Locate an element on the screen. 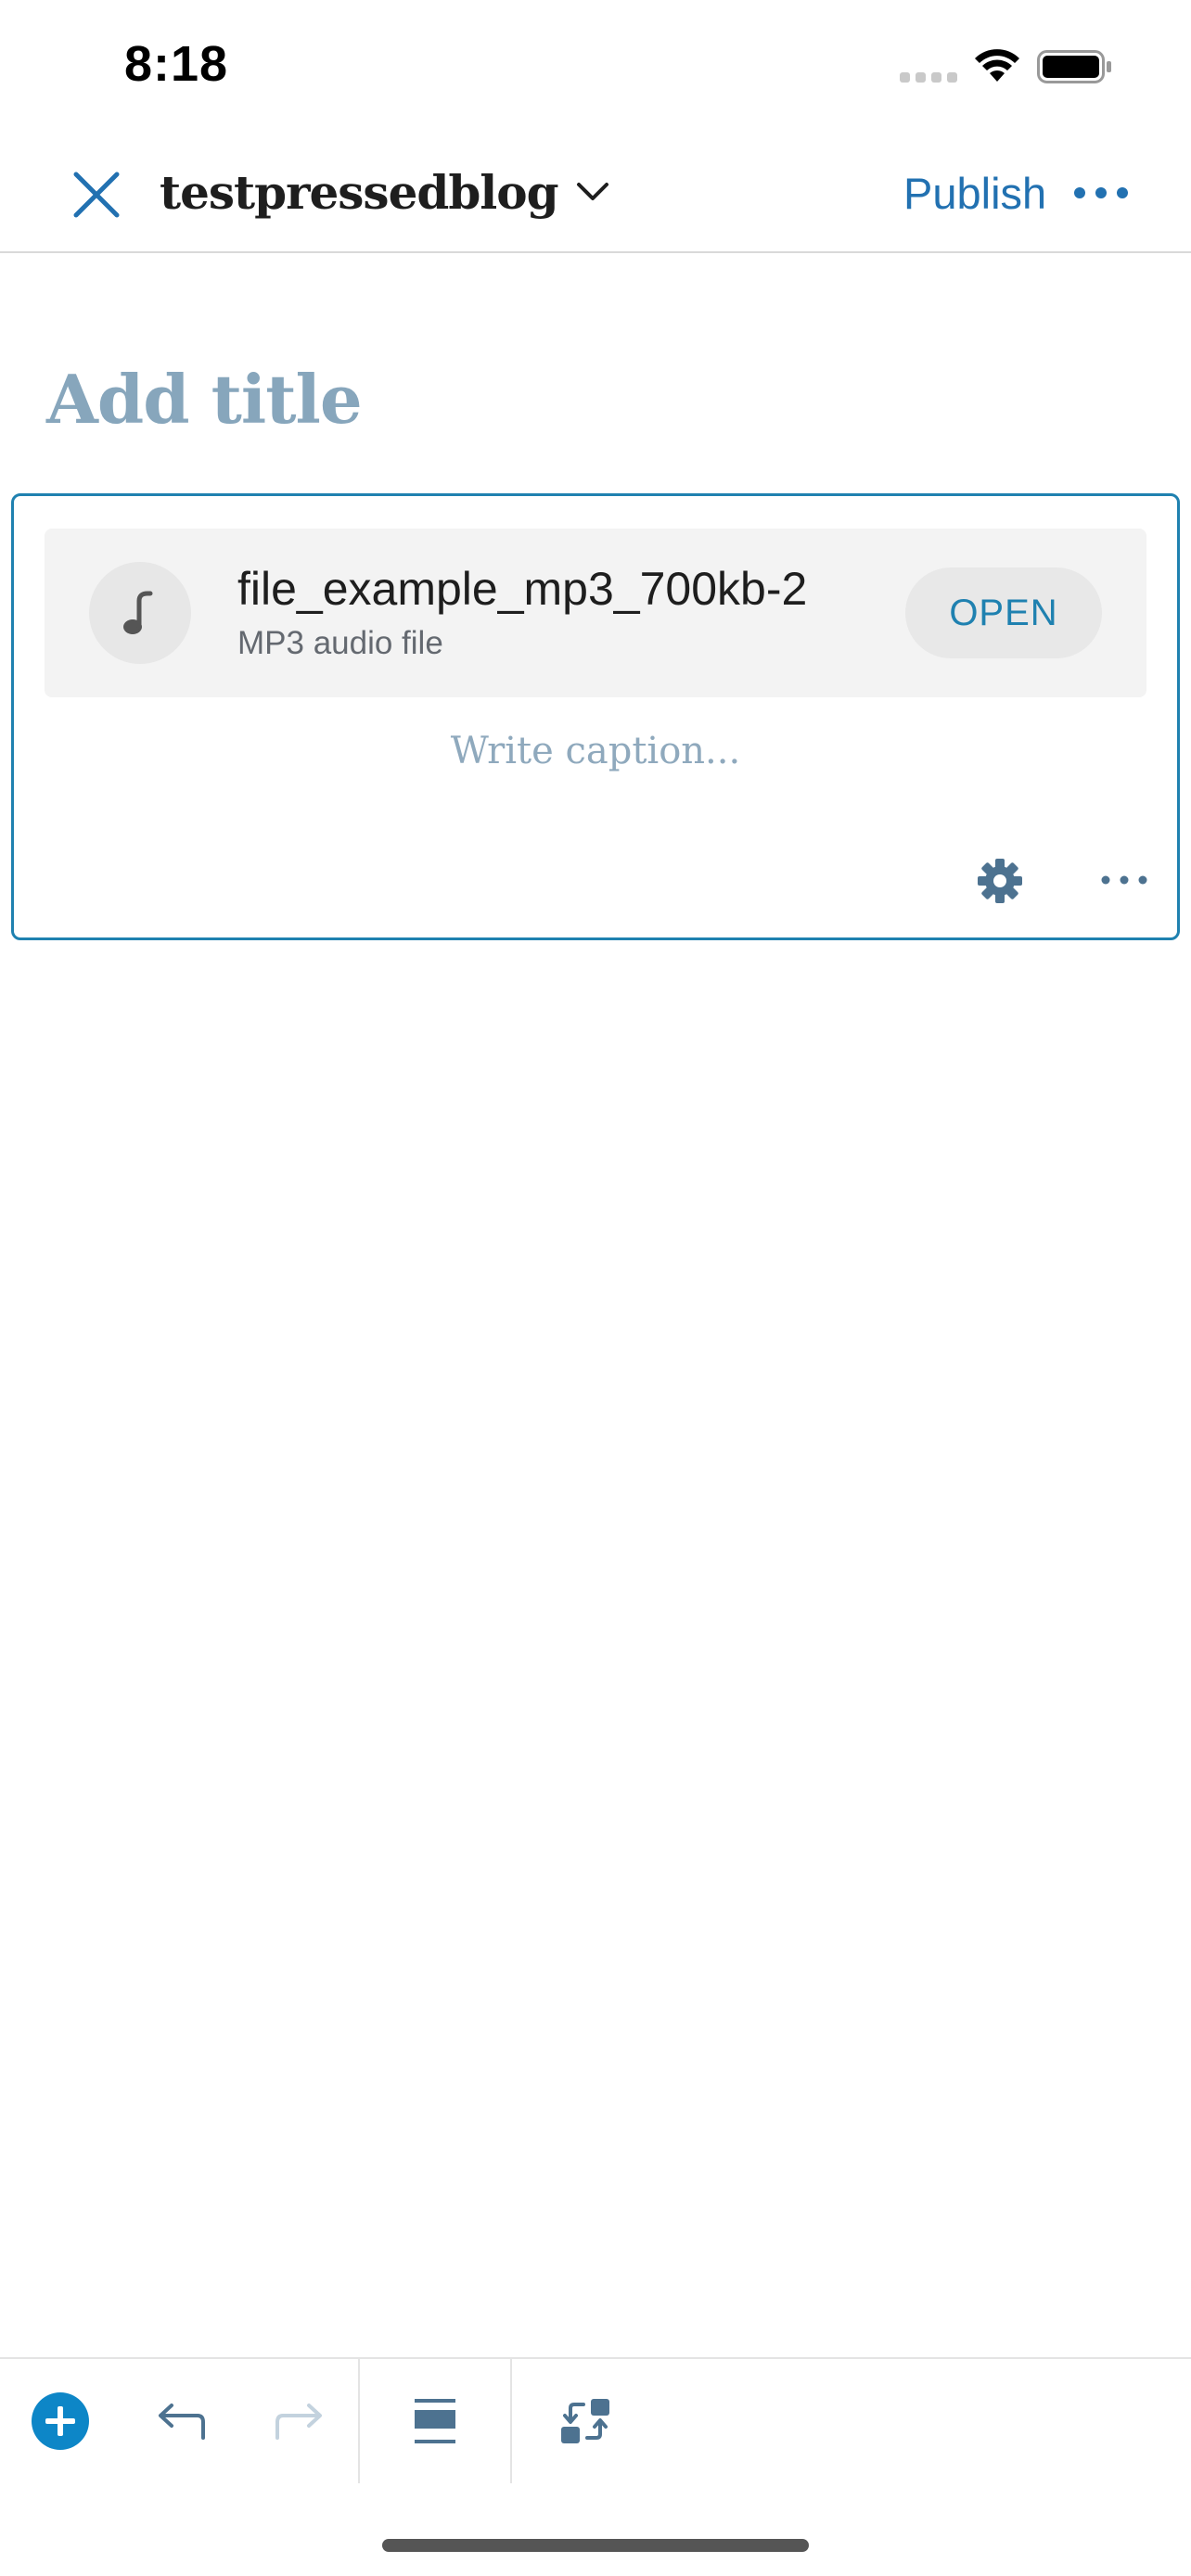  battery-icon is located at coordinates (1074, 66).